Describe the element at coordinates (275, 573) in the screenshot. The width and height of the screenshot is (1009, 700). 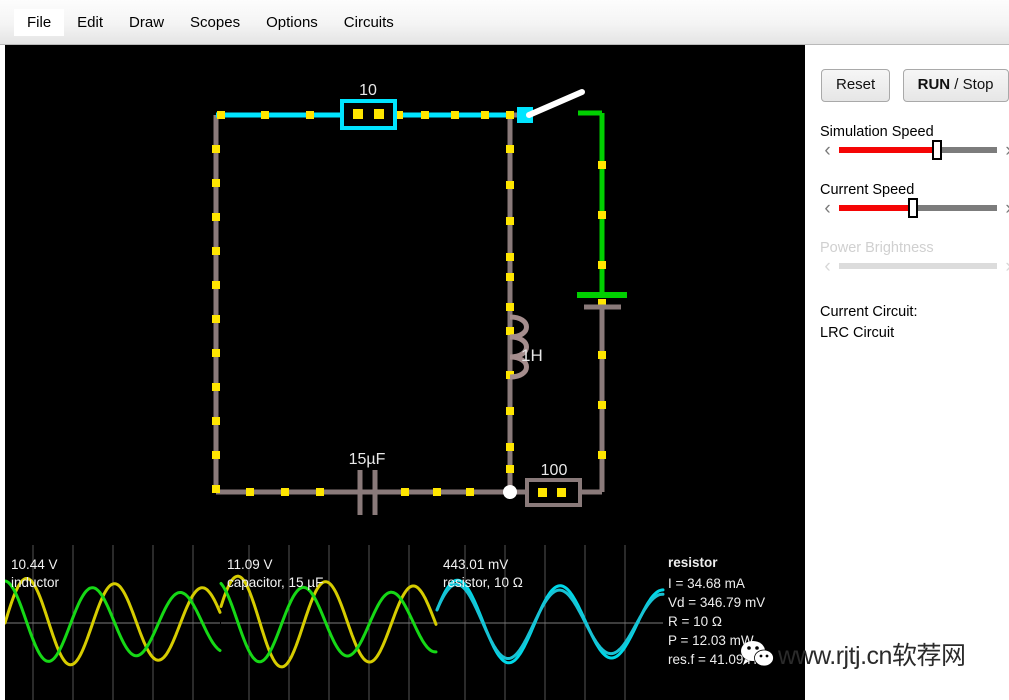
I see `capacitor-scope: 11.09 V capacitor, 15 µF` at that location.